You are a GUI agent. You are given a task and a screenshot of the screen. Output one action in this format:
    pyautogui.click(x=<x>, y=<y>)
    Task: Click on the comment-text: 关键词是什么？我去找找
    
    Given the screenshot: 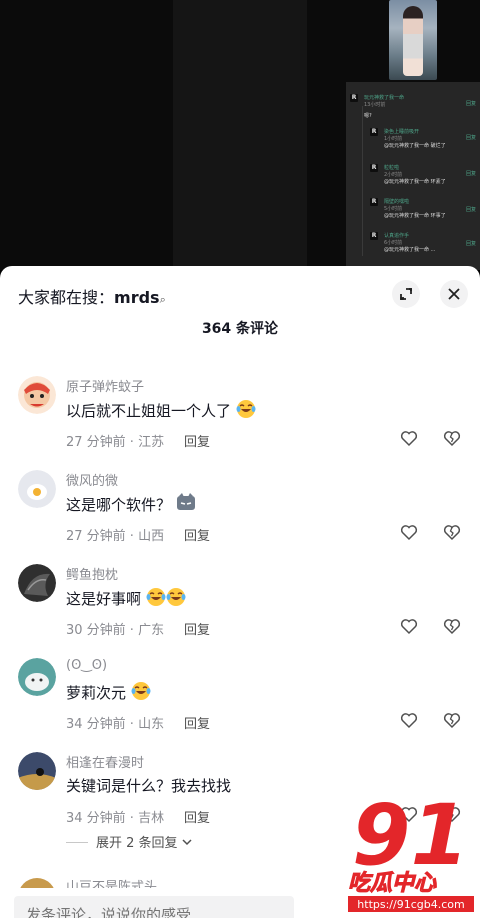 What is the action you would take?
    pyautogui.click(x=149, y=786)
    